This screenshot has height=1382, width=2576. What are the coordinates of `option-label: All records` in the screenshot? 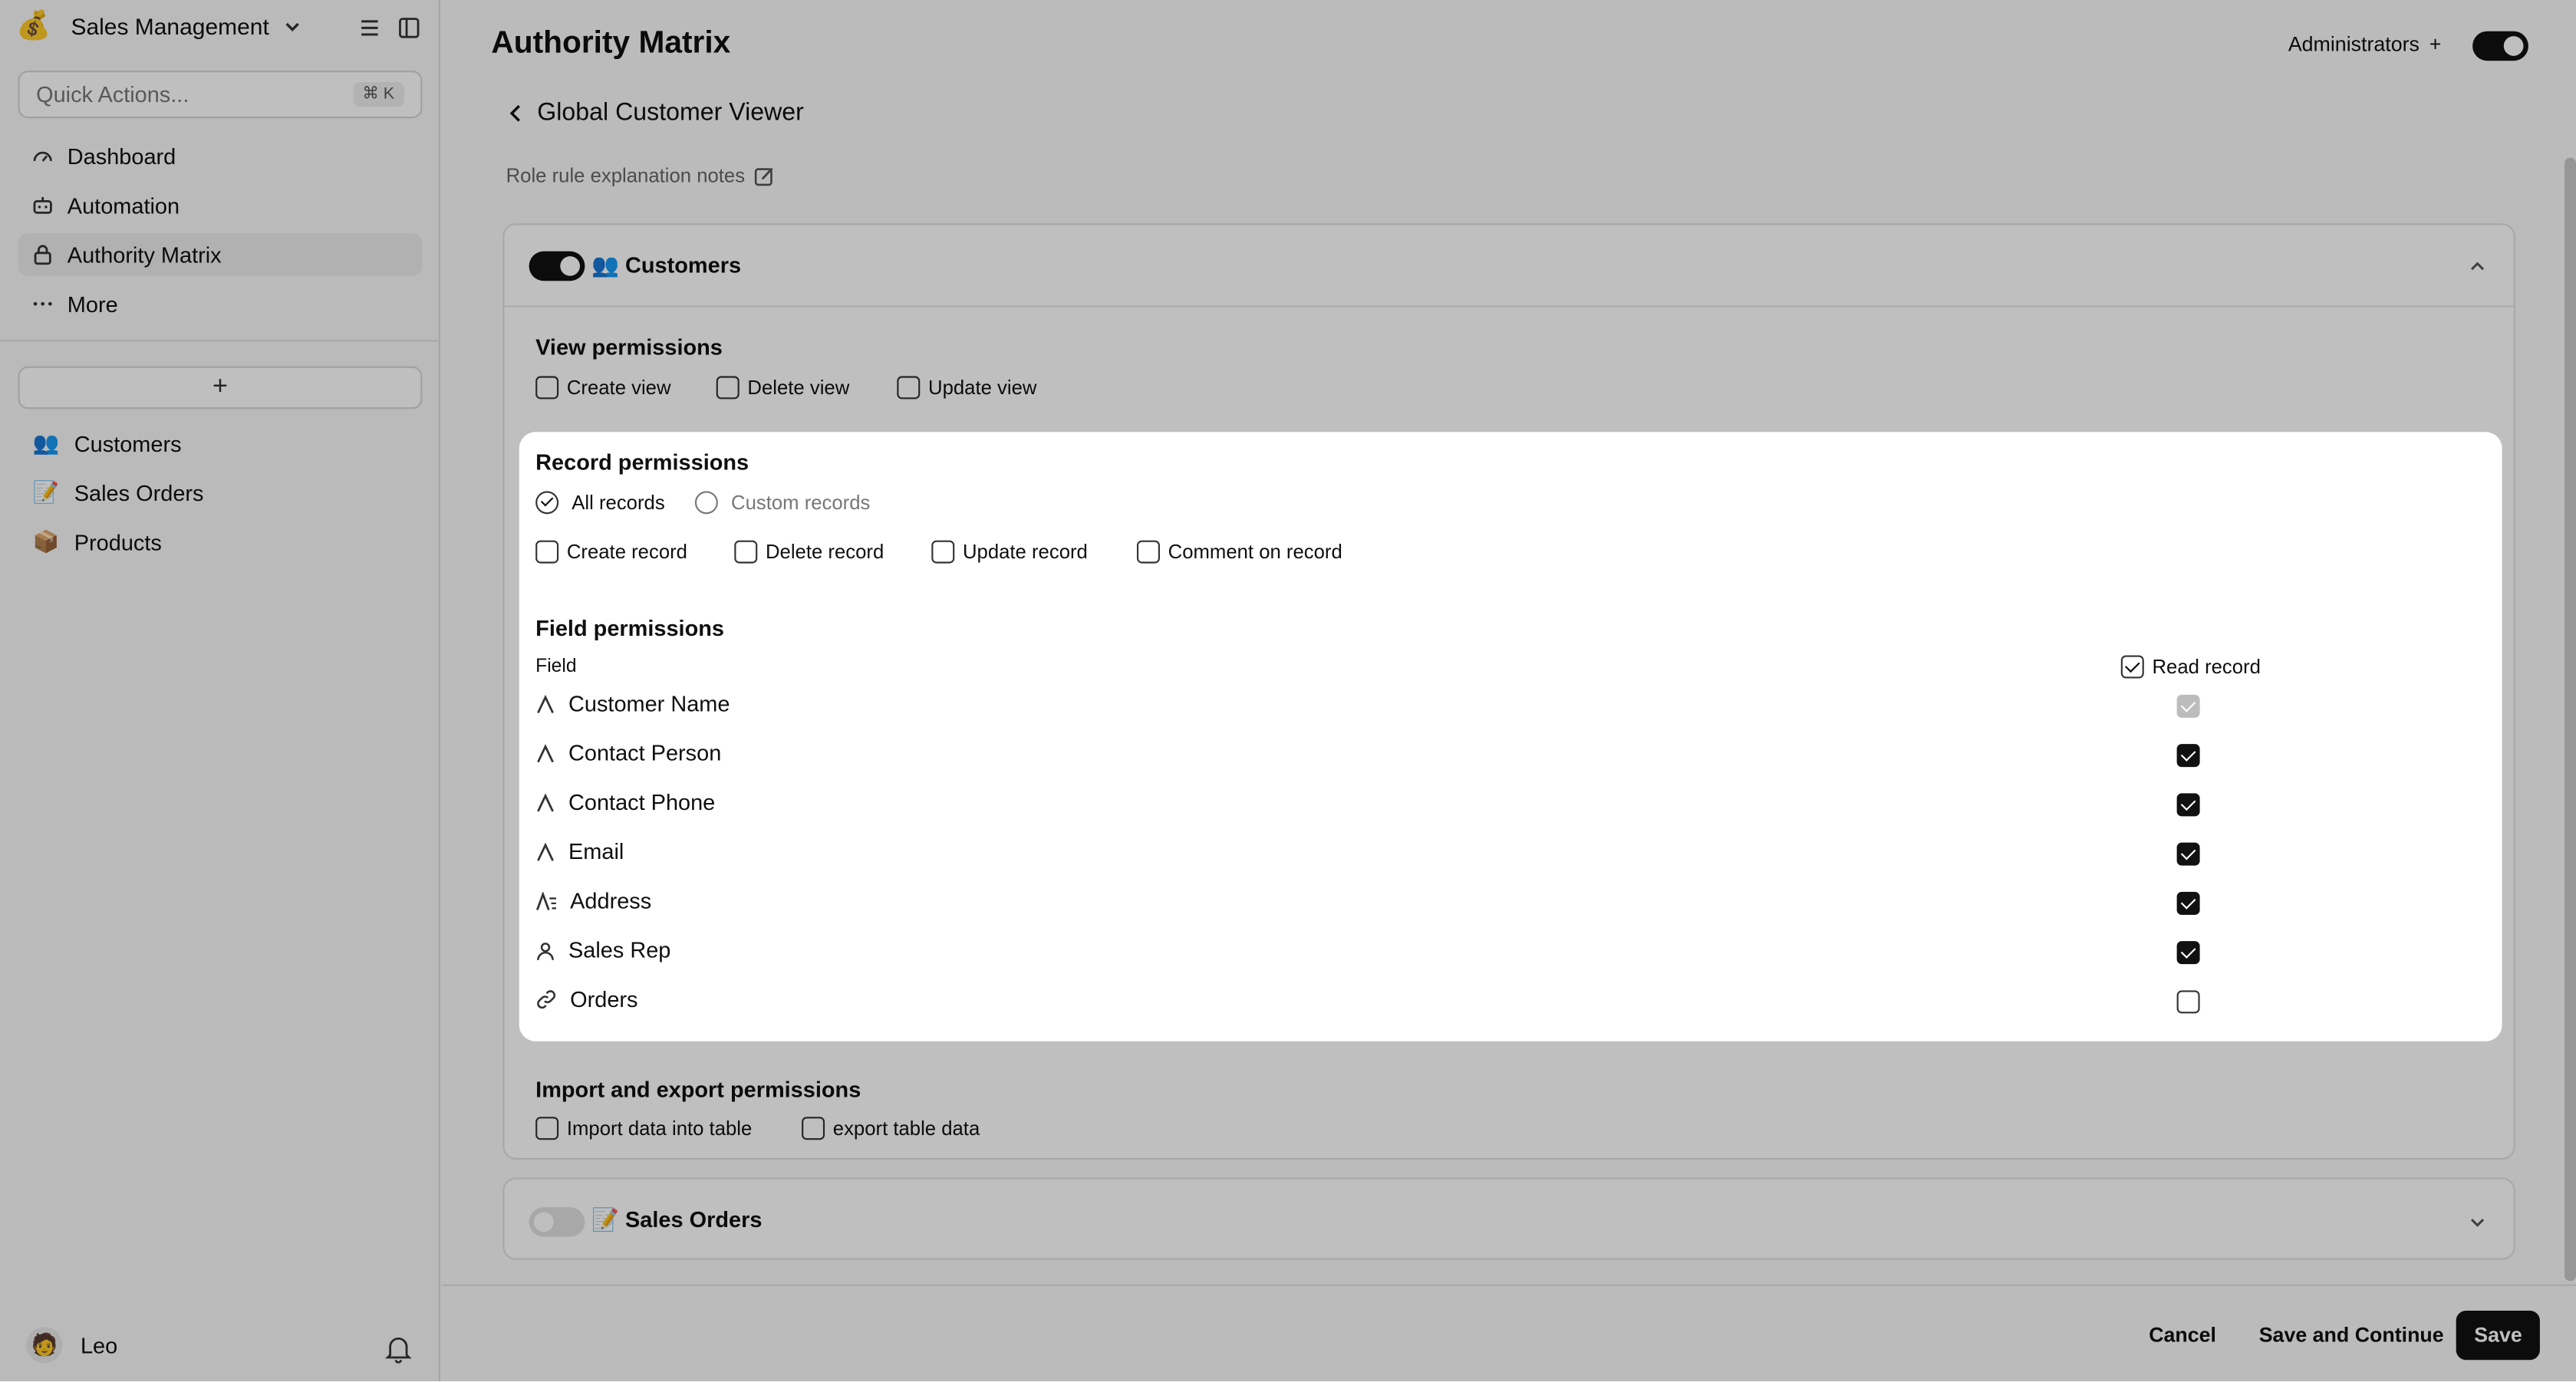 It's located at (618, 503).